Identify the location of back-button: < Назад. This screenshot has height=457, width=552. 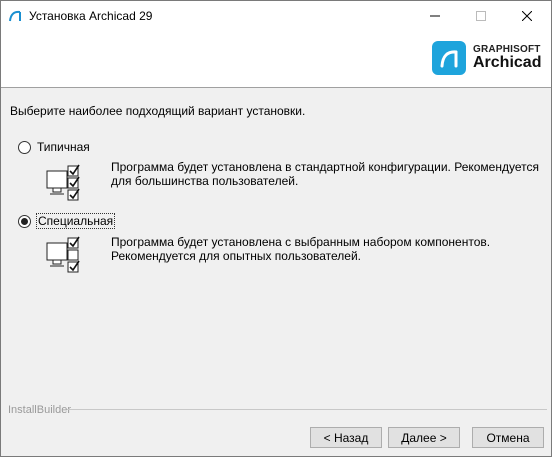
(346, 437).